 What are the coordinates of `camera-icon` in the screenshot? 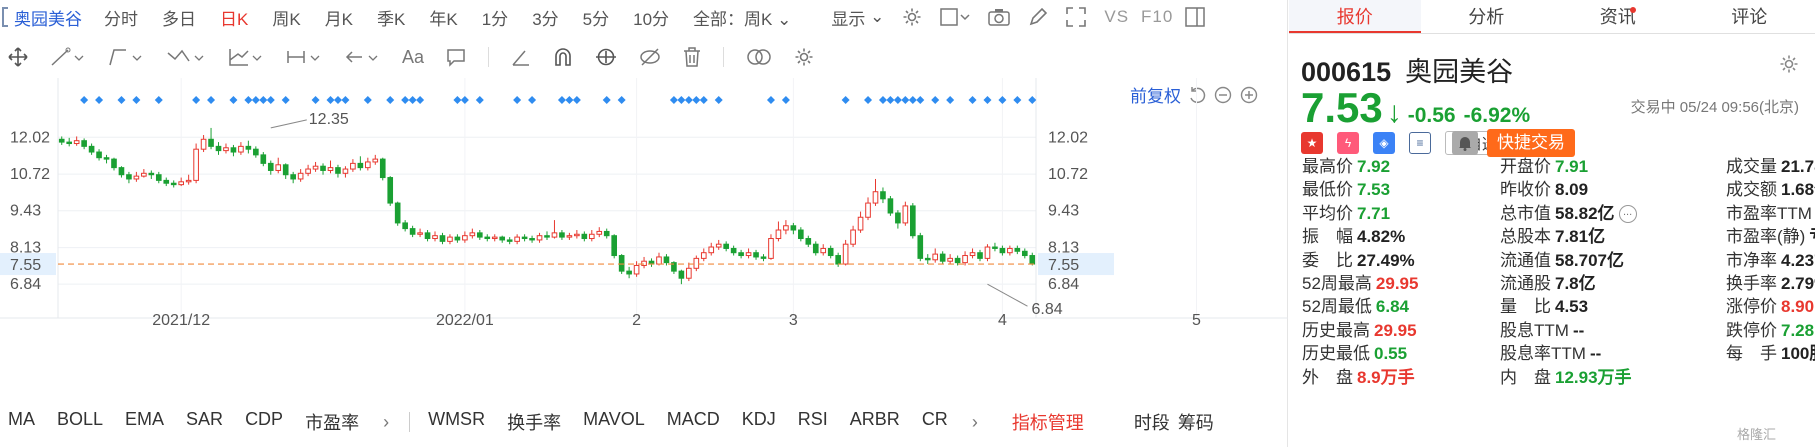 It's located at (999, 17).